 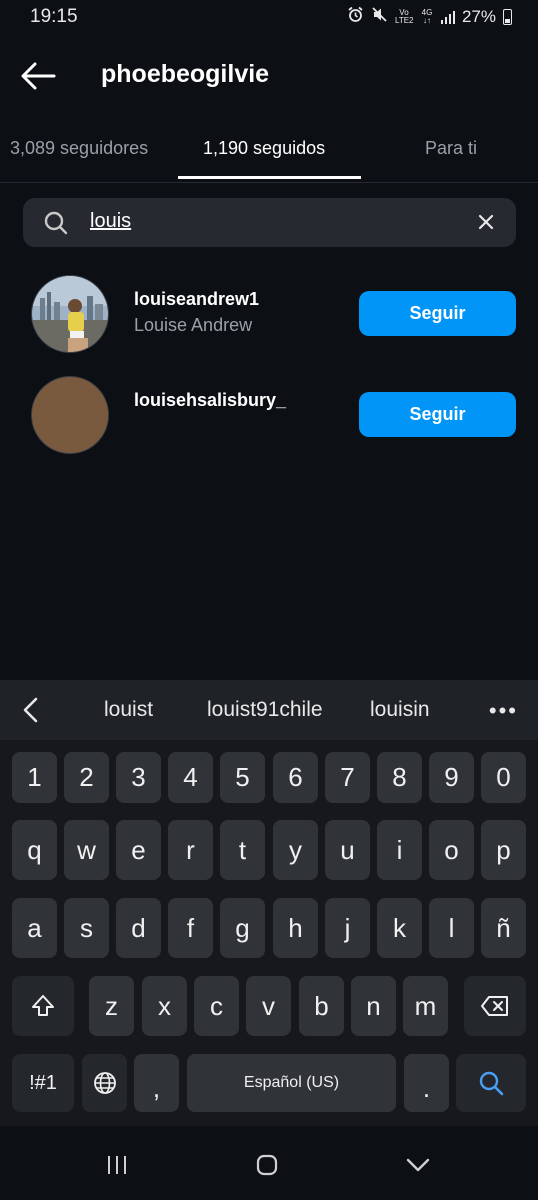 I want to click on header: phoebeogilvie, so click(x=269, y=76).